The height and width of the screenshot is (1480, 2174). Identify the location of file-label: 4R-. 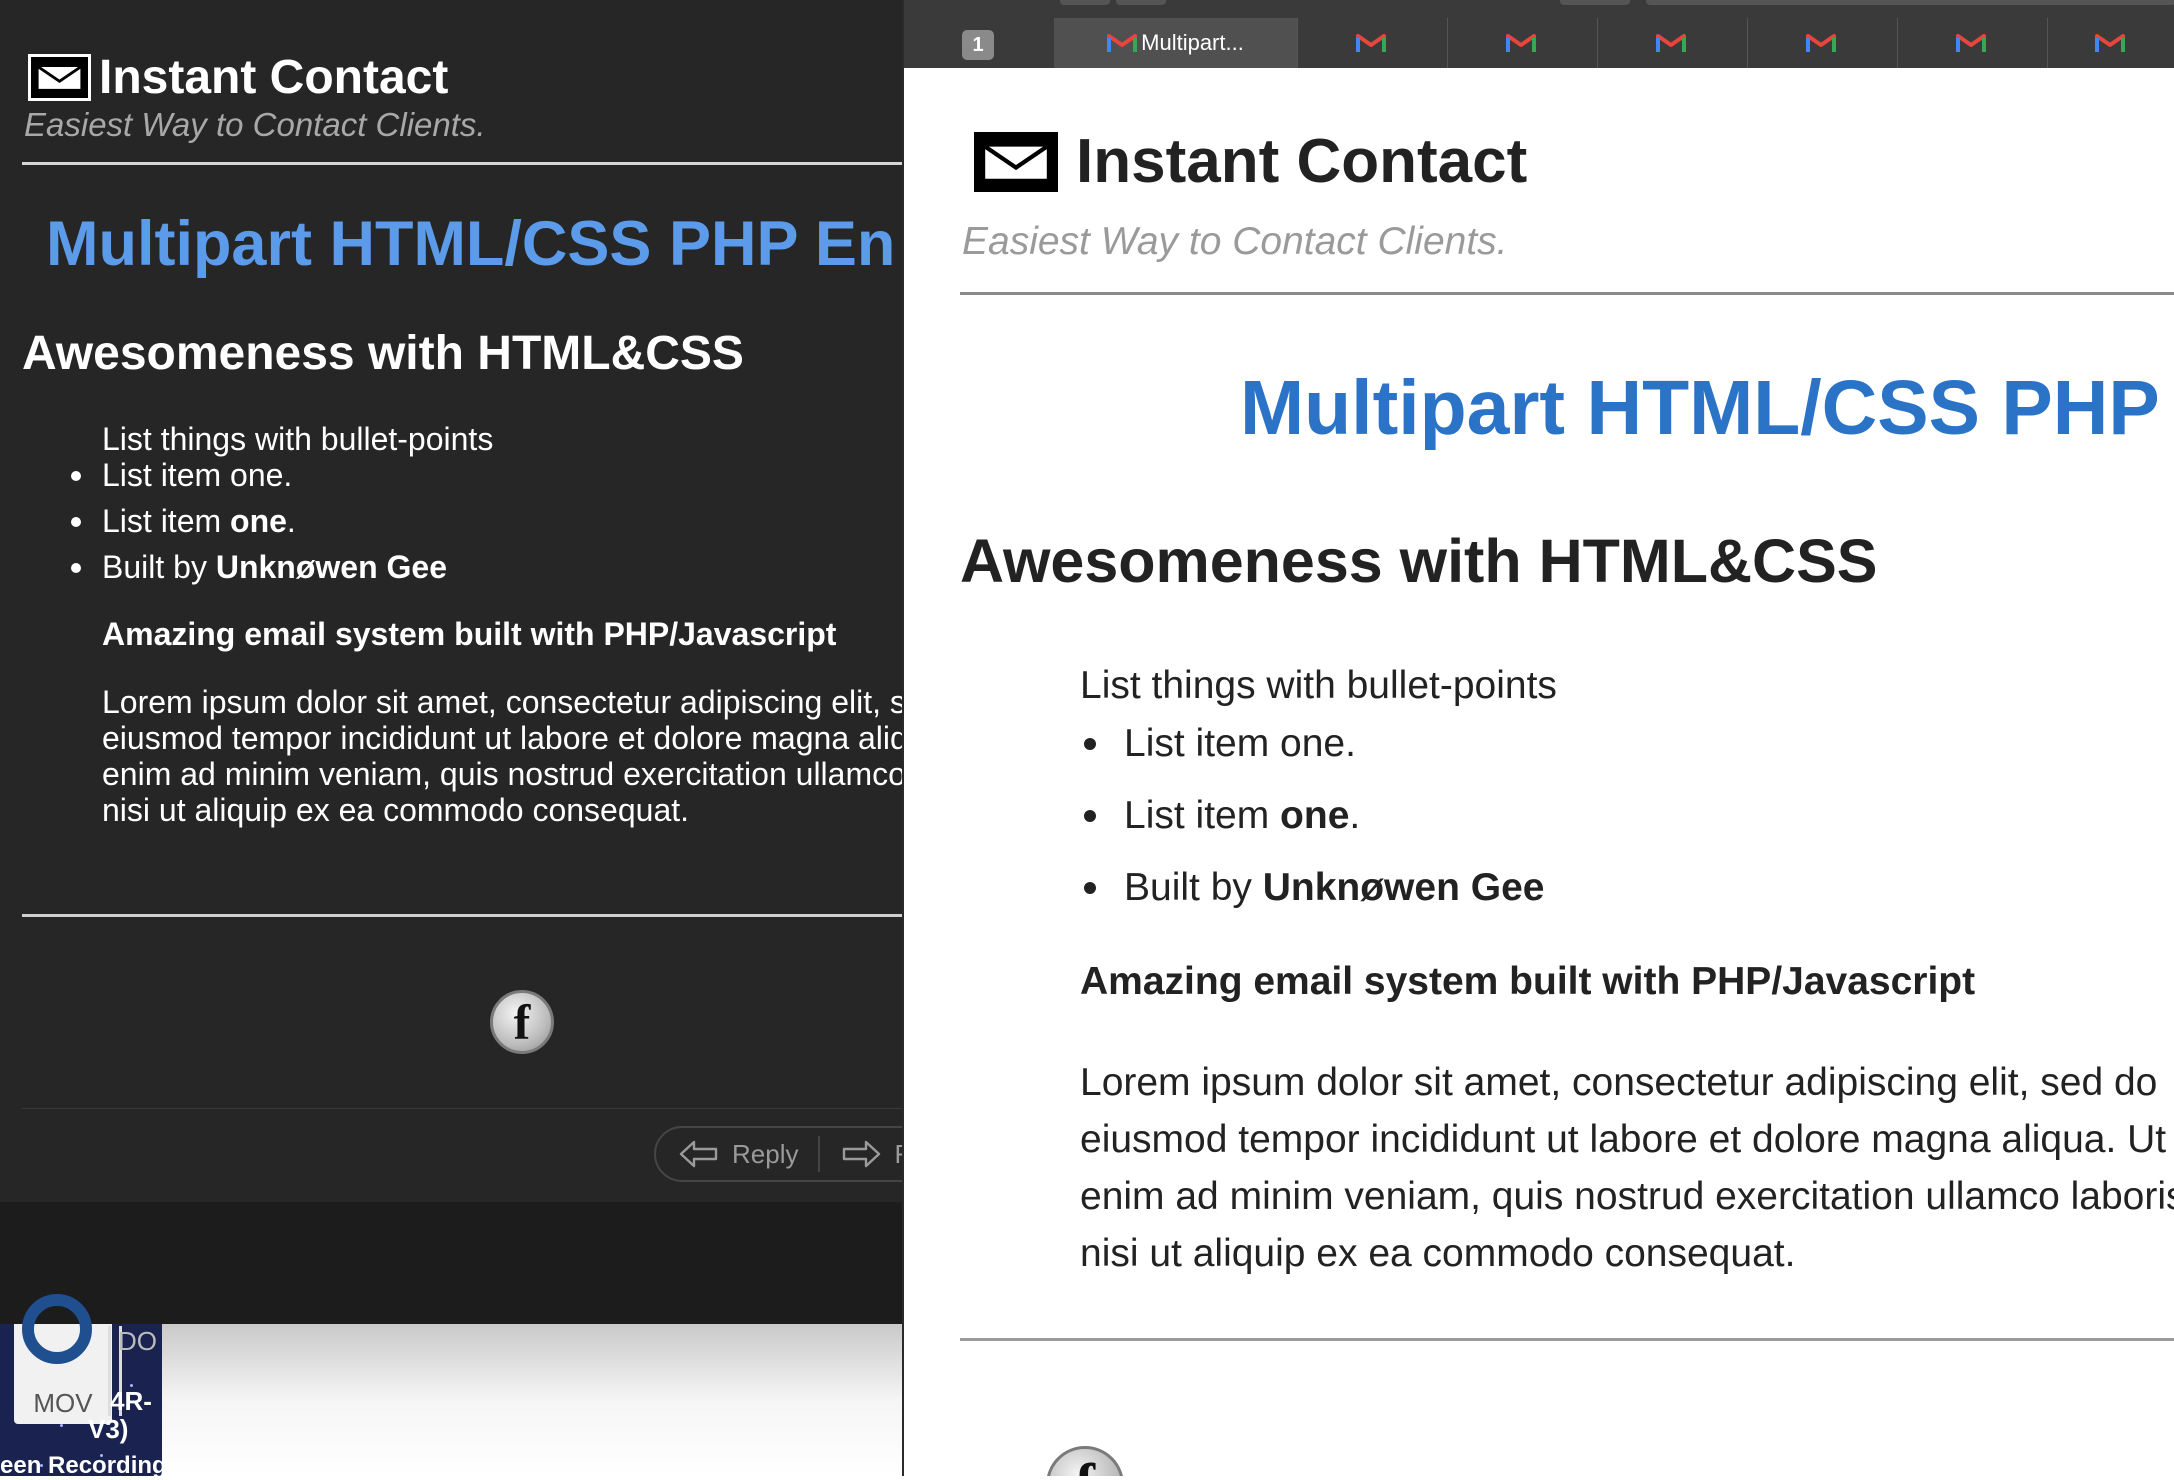
(131, 1401).